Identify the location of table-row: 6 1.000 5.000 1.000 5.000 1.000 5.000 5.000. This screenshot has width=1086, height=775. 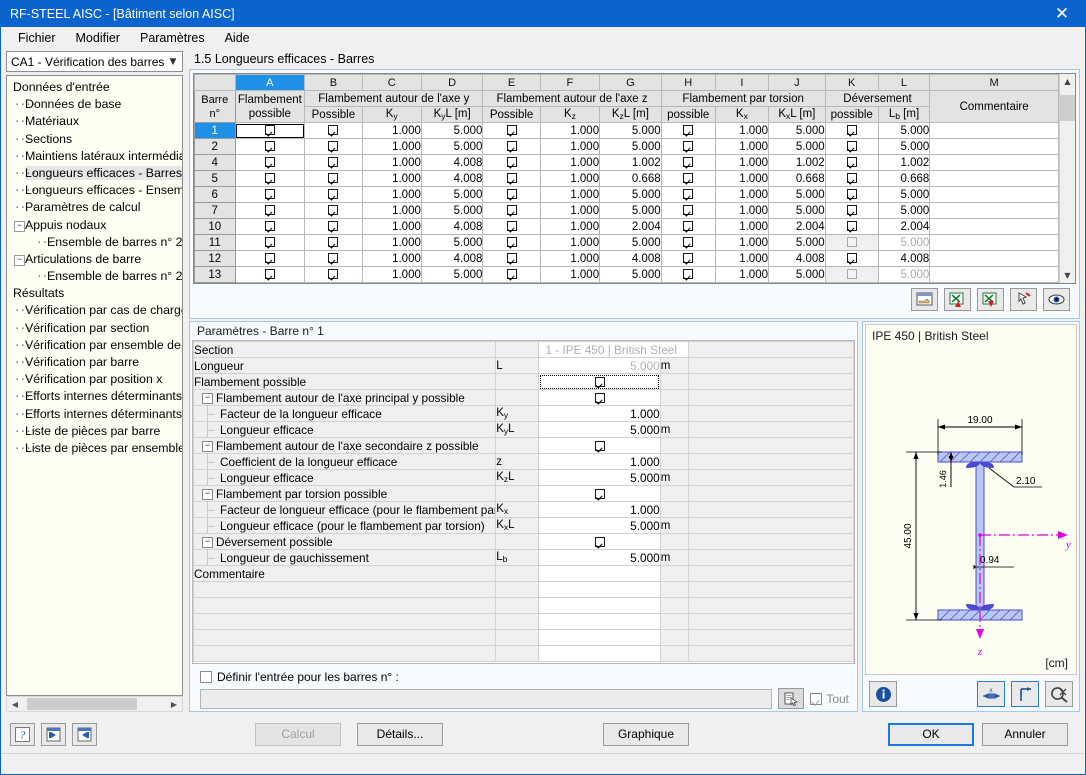
(626, 194).